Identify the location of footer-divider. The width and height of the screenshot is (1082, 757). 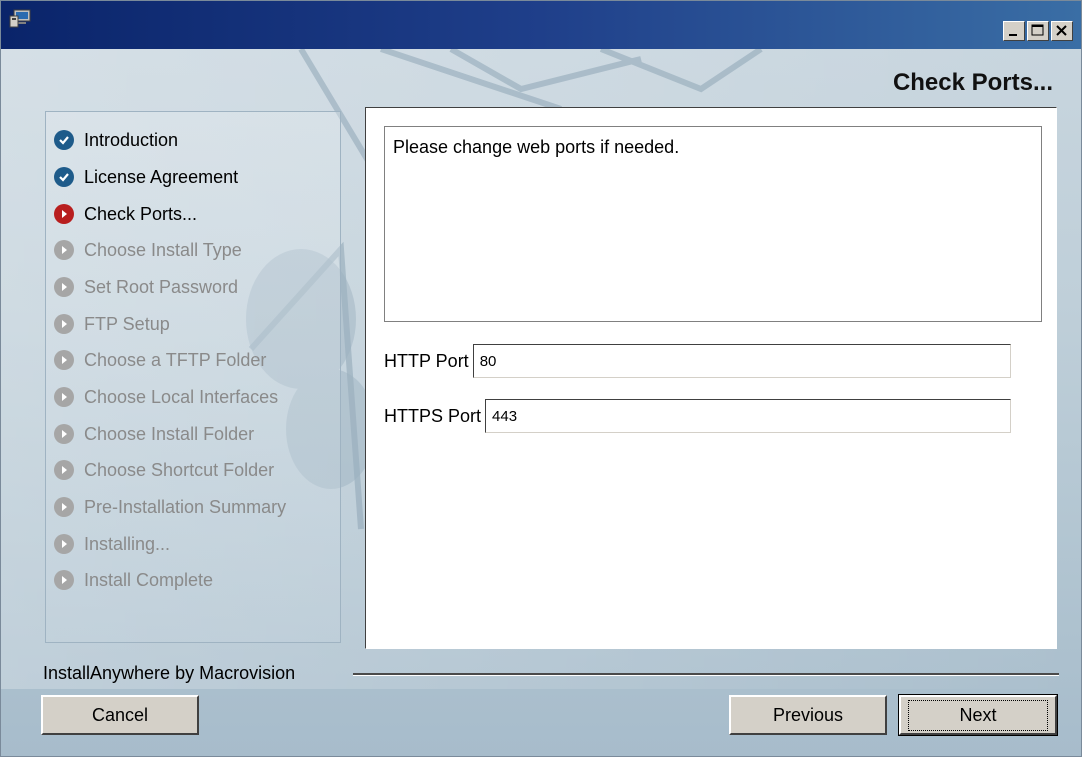
(706, 674).